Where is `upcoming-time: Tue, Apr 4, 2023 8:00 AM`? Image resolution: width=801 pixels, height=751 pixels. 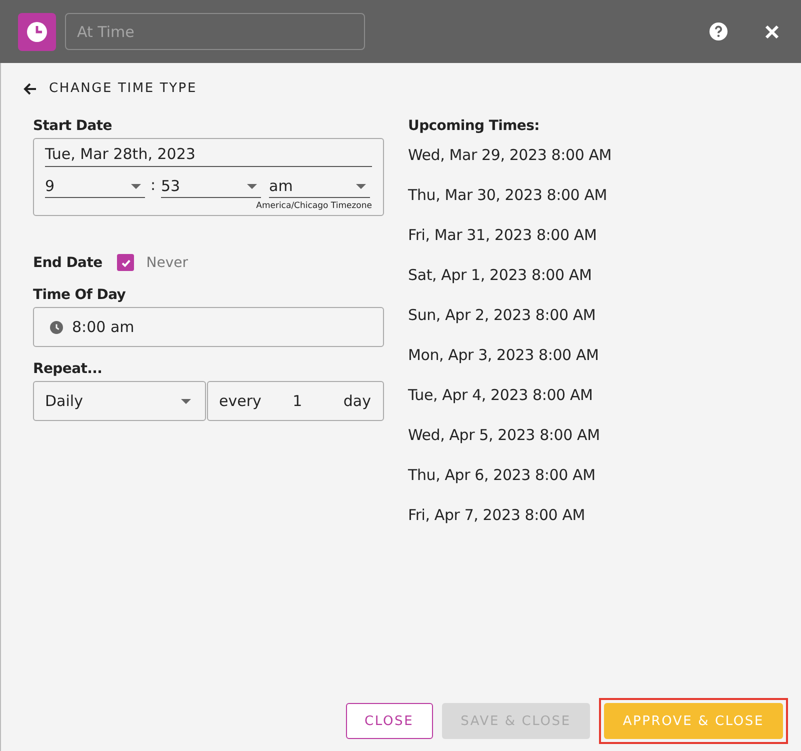
upcoming-time: Tue, Apr 4, 2023 8:00 AM is located at coordinates (501, 396).